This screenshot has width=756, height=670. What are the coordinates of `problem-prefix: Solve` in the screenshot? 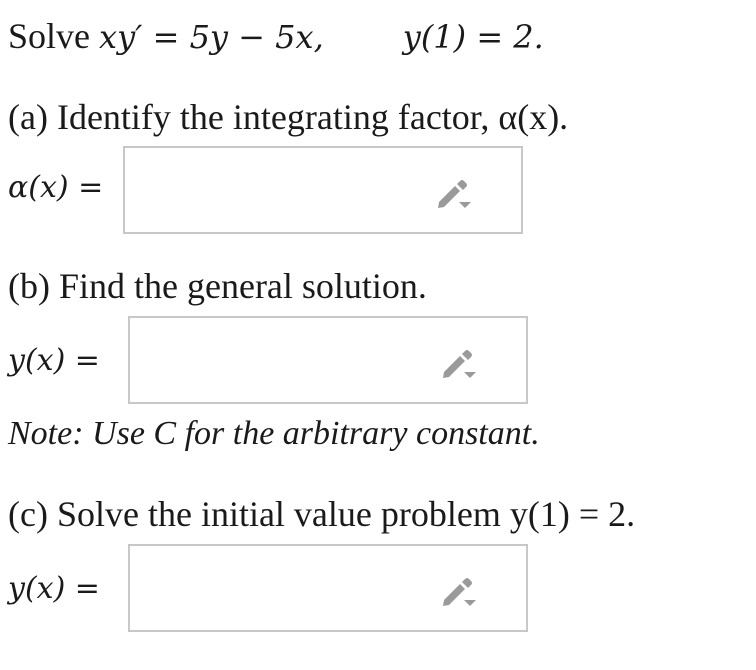 It's located at (49, 36).